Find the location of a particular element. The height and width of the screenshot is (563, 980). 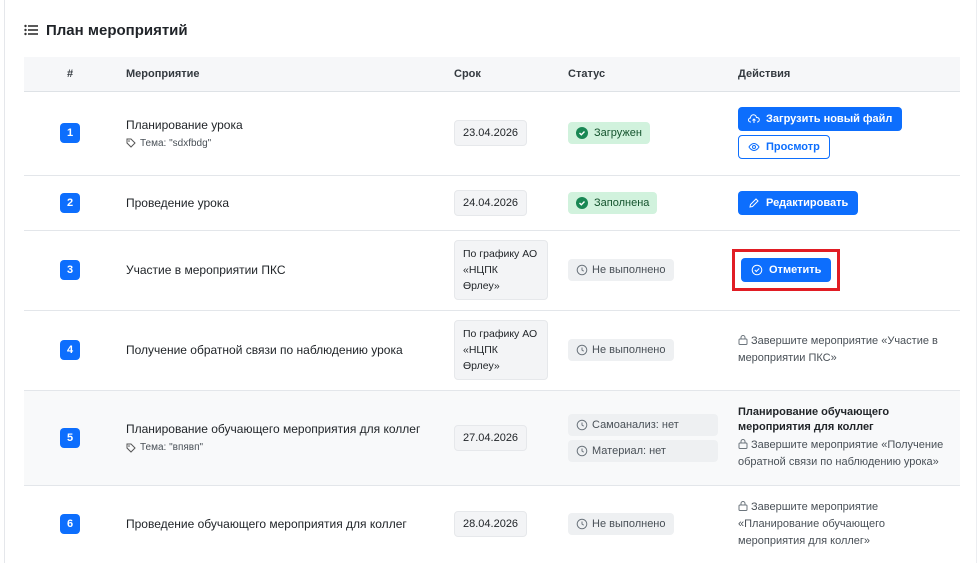

edit-button-label: Редактировать is located at coordinates (807, 202).